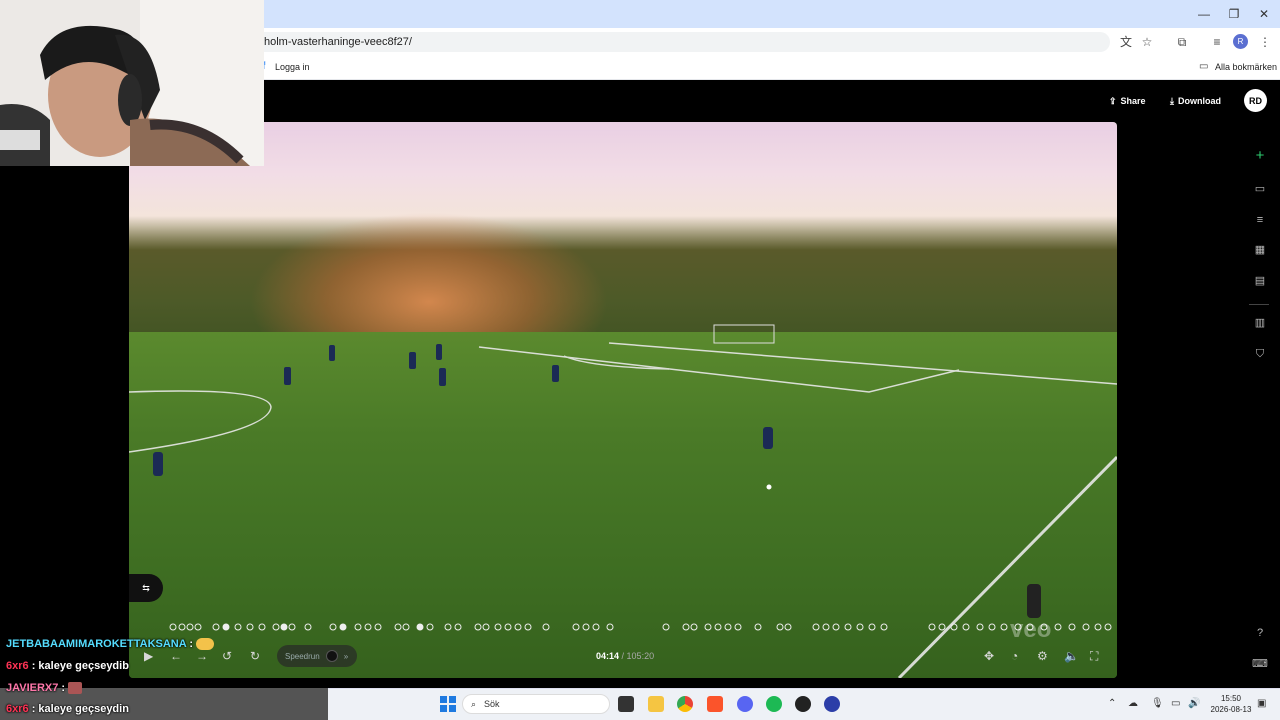  Describe the element at coordinates (774, 704) in the screenshot. I see `spotify-icon` at that location.